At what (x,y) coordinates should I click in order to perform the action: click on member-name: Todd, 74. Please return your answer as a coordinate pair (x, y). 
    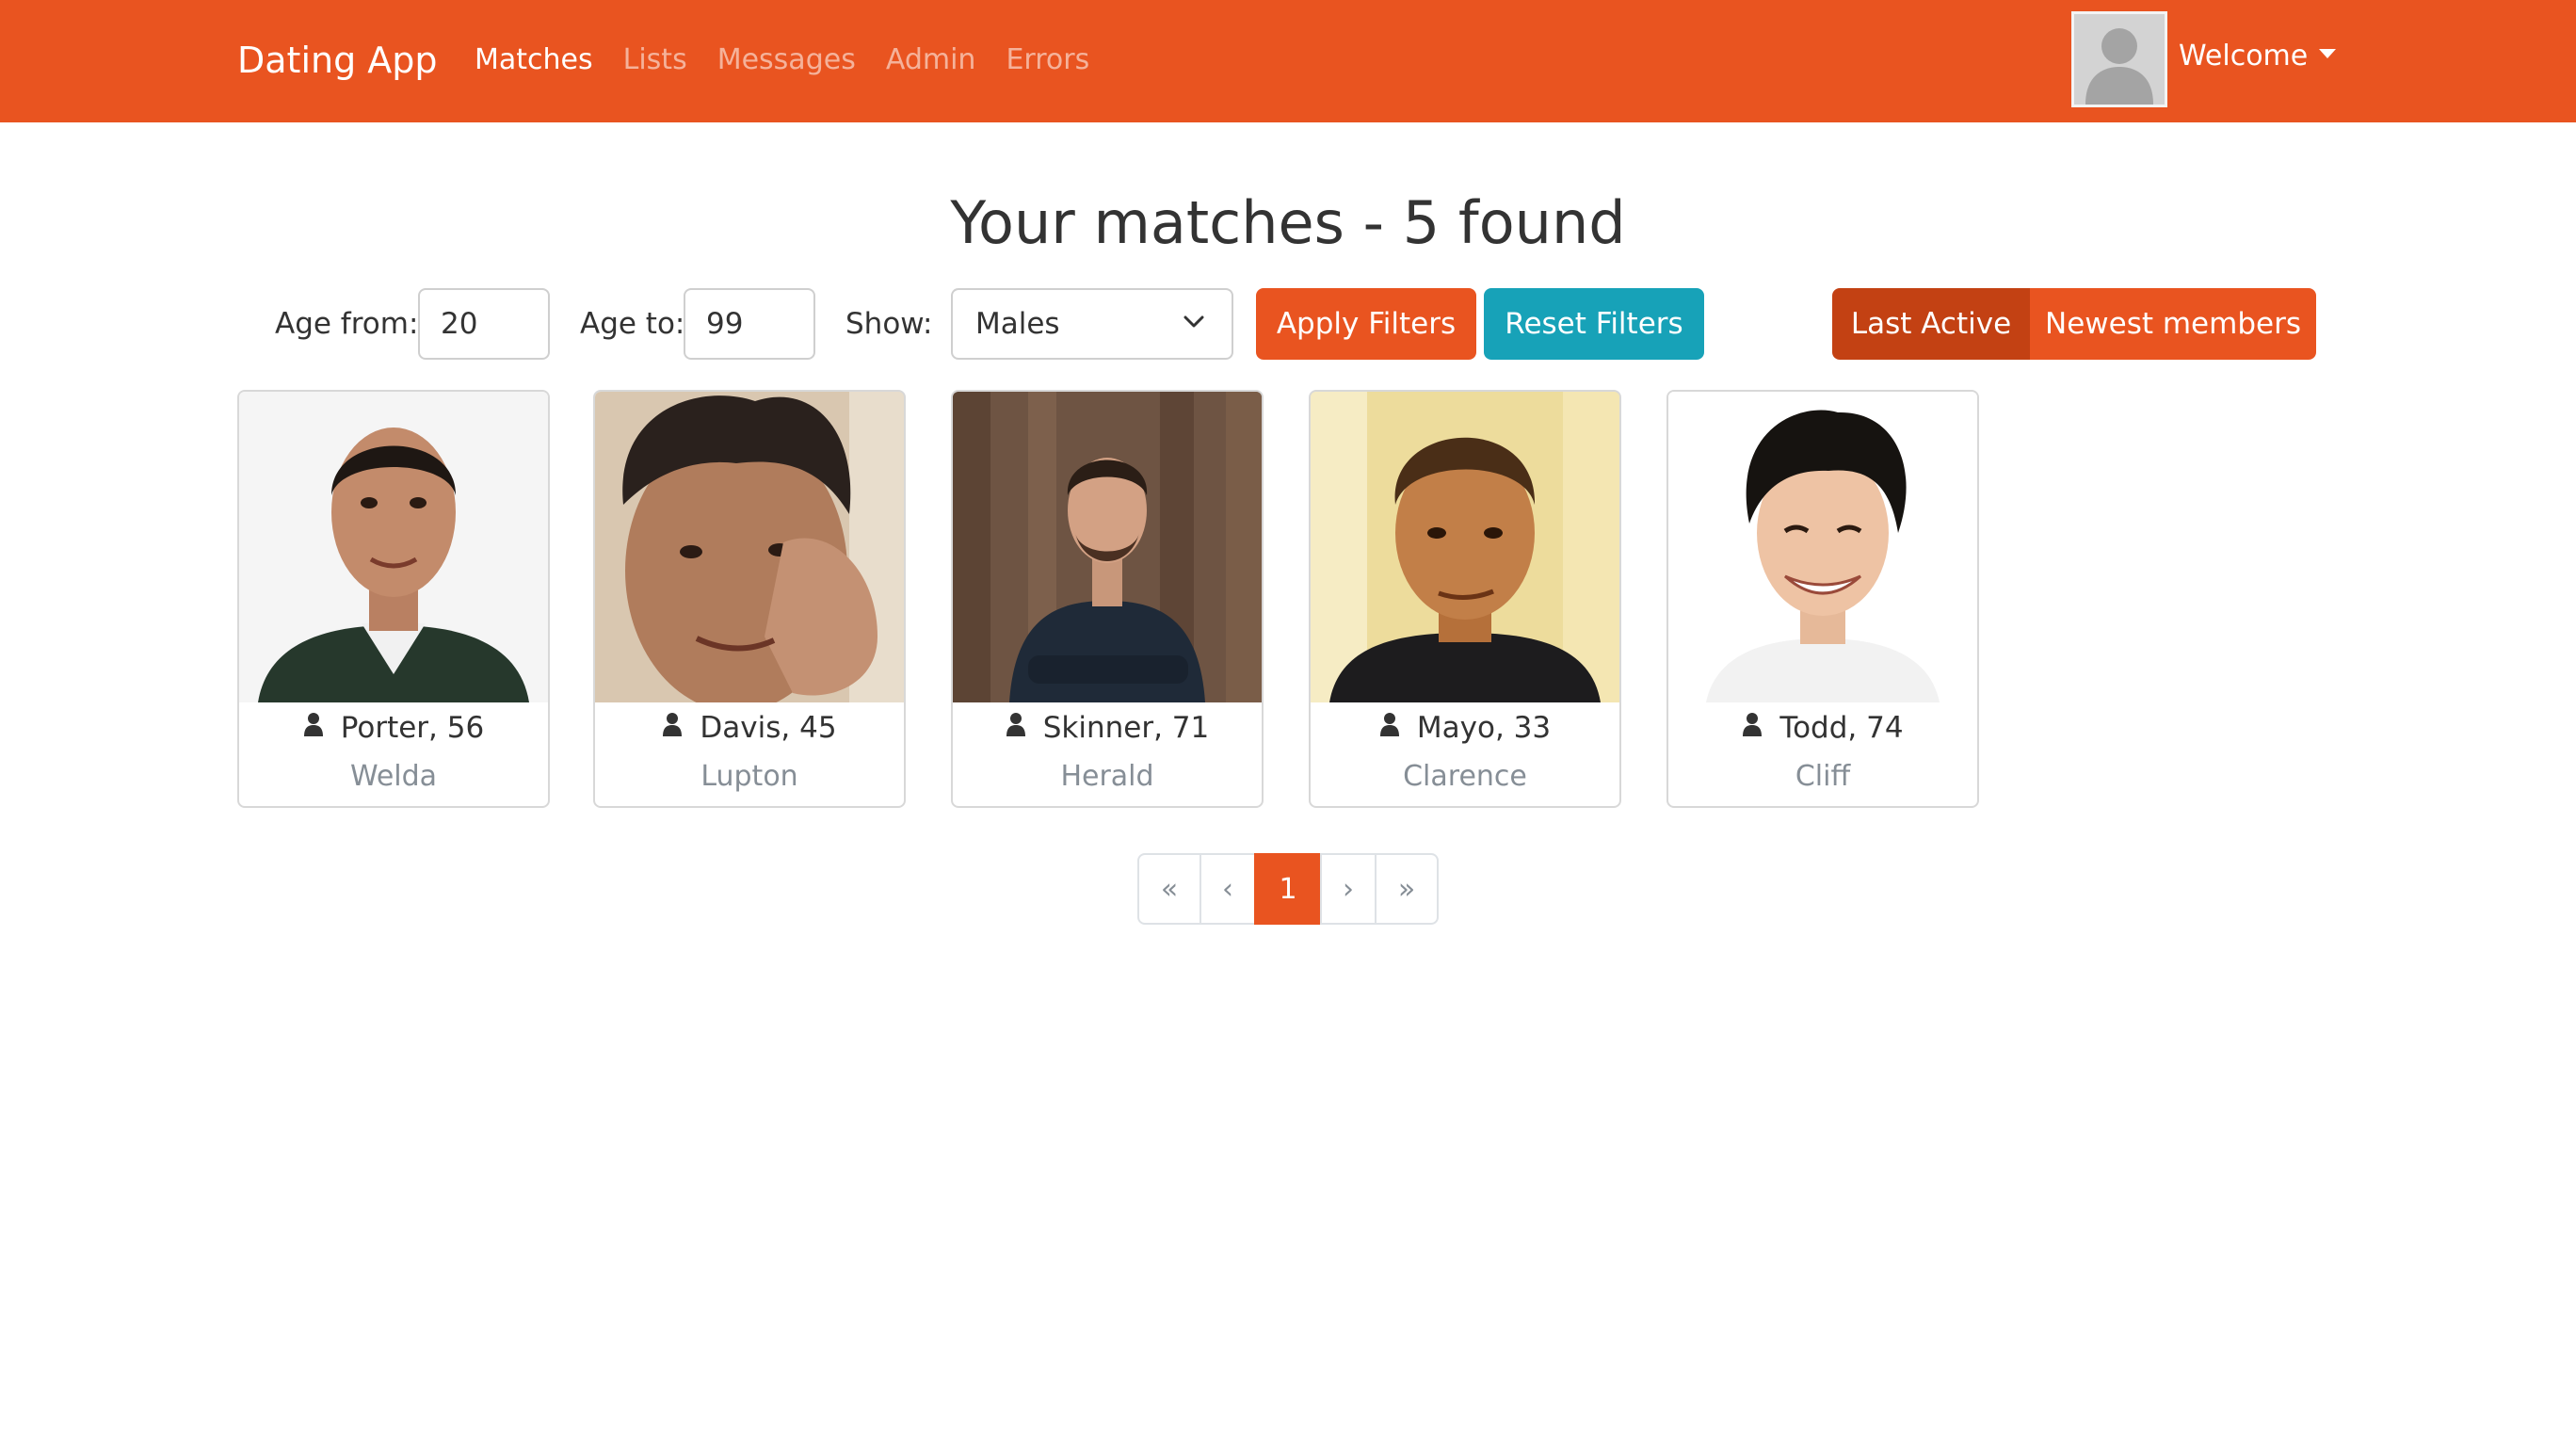
    Looking at the image, I should click on (1822, 728).